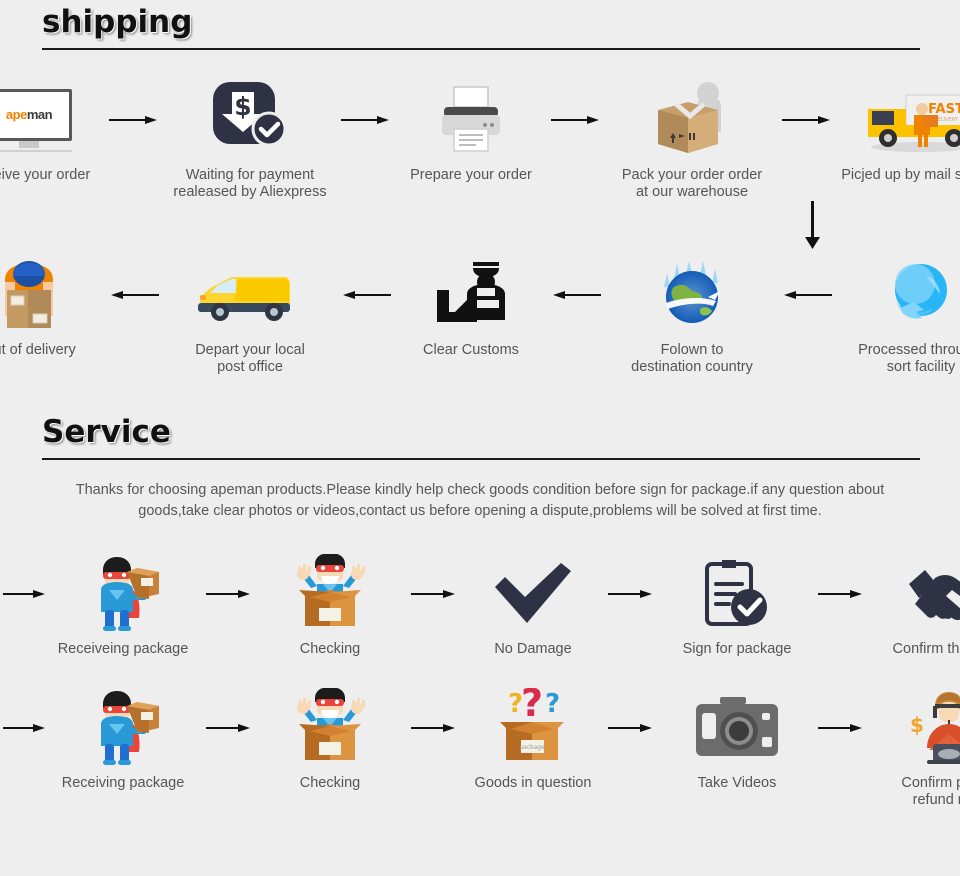  I want to click on printer-icon, so click(471, 120).